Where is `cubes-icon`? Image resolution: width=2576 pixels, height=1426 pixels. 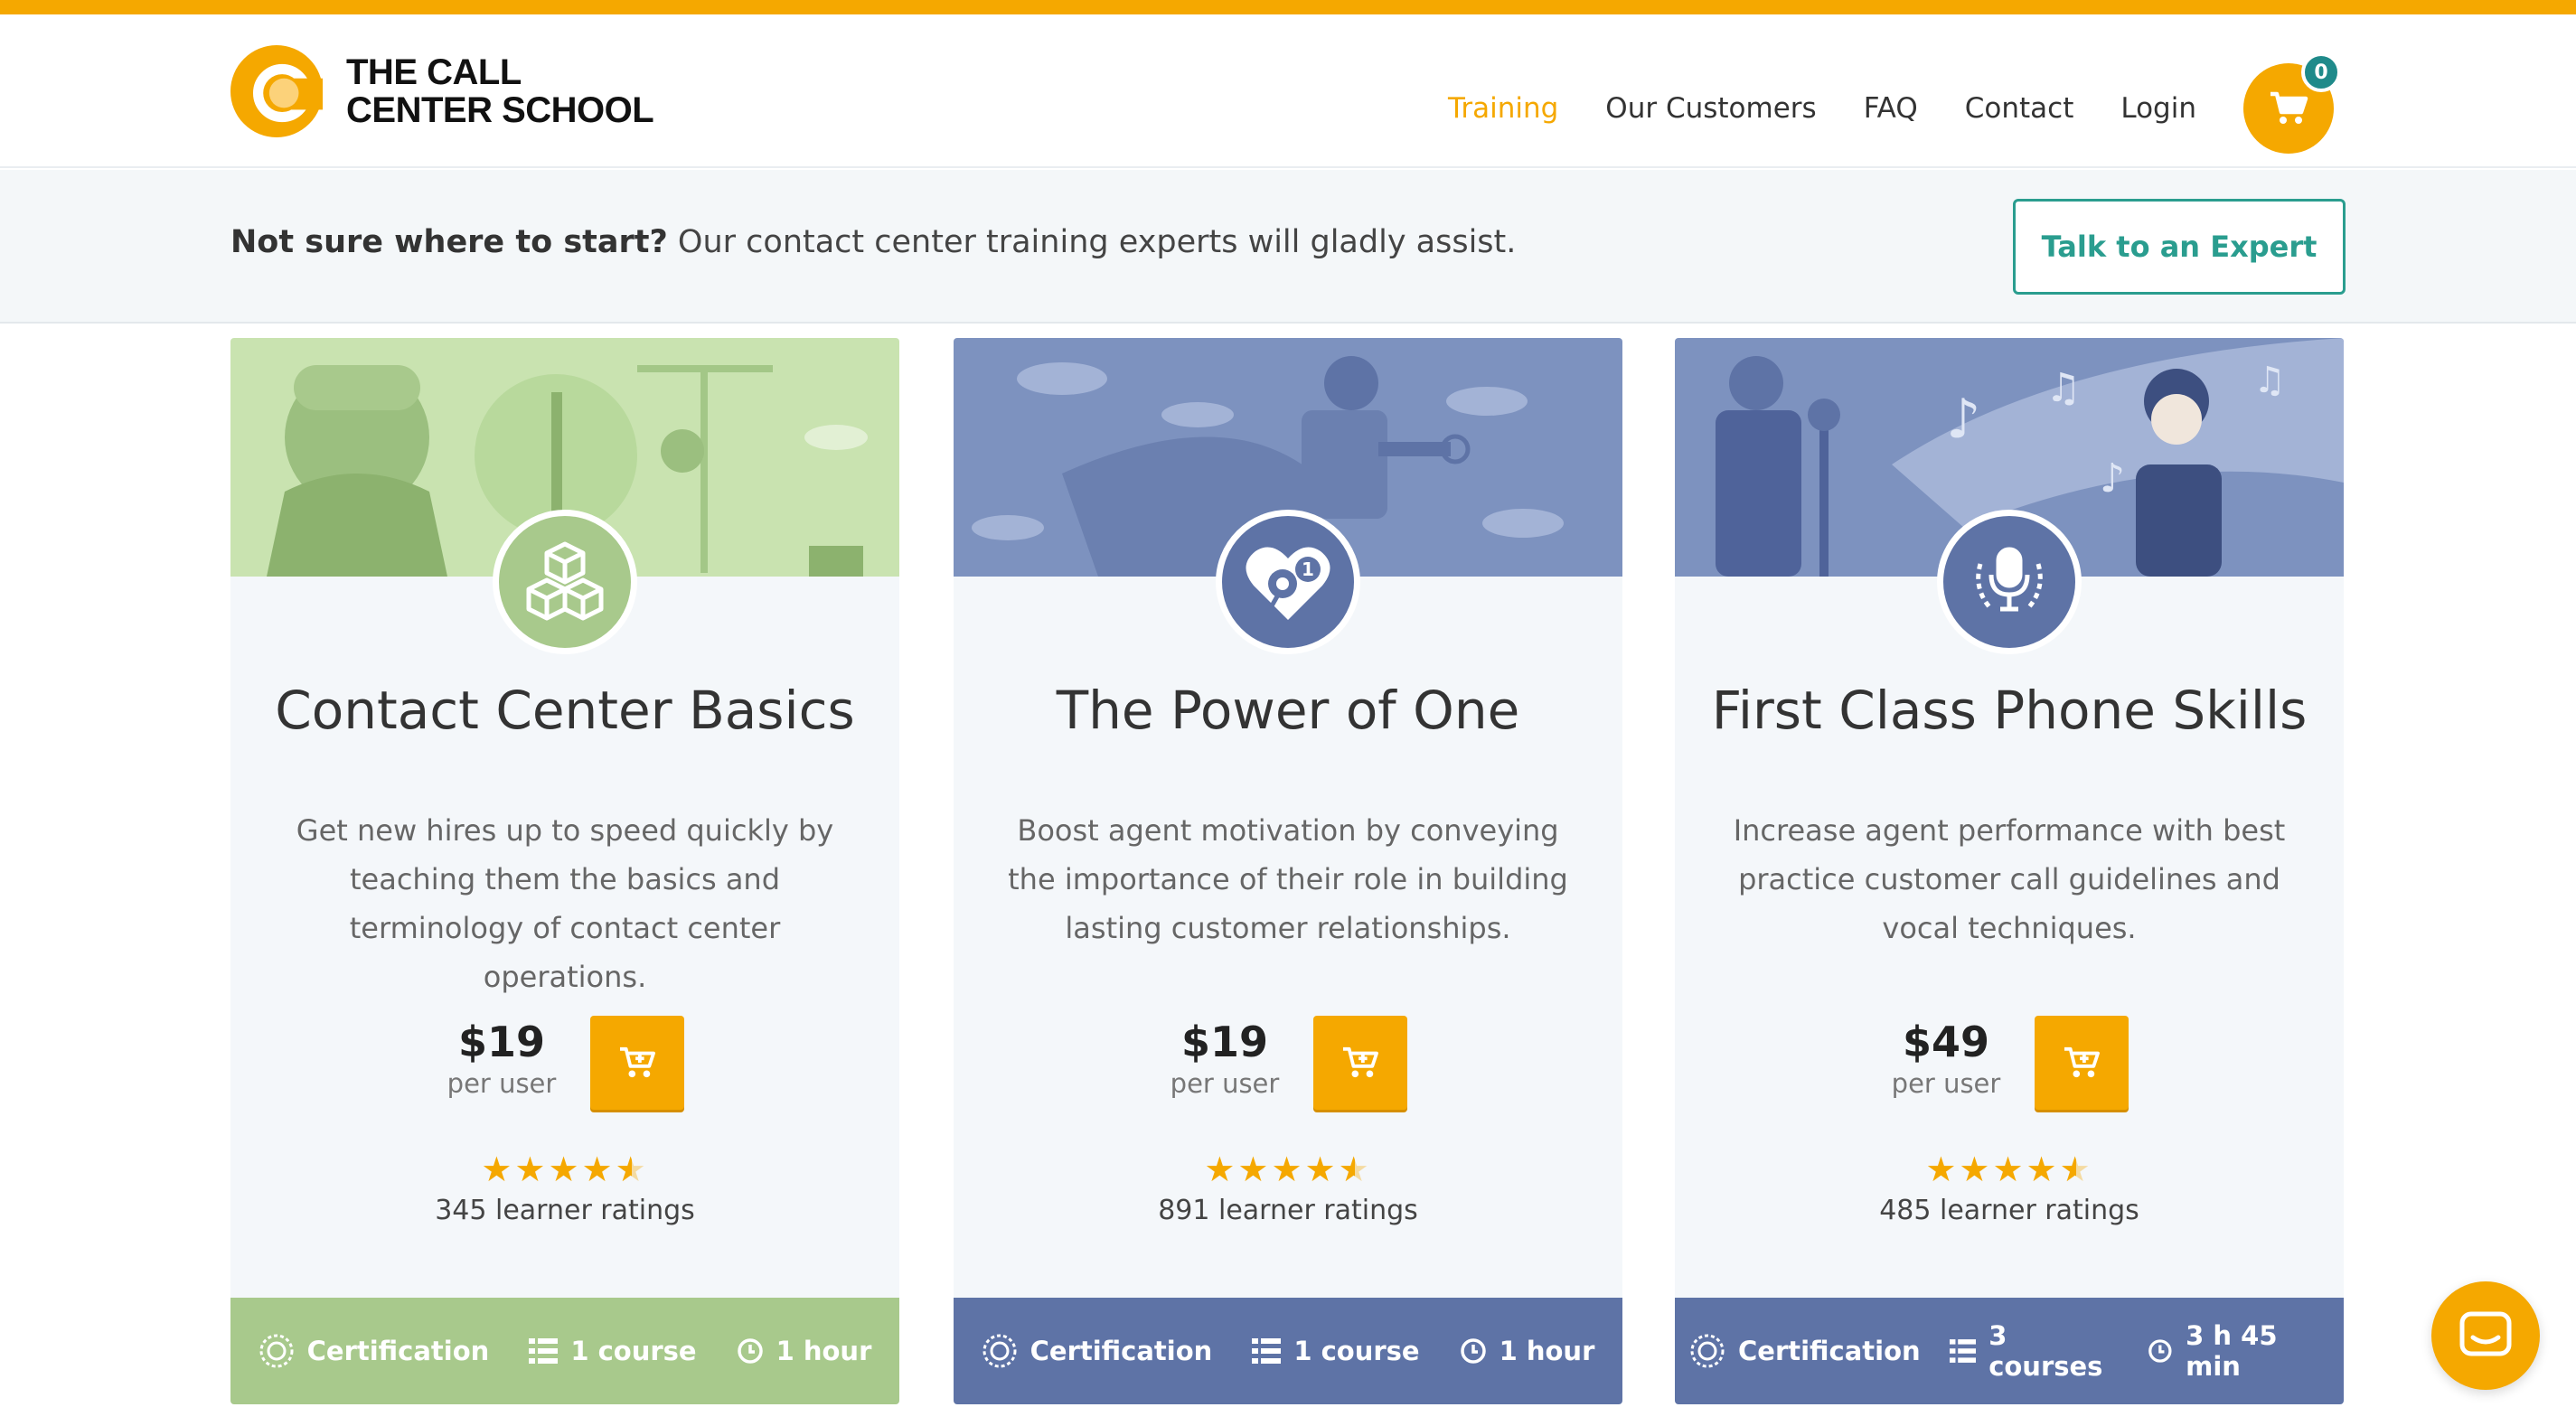
cubes-icon is located at coordinates (565, 581).